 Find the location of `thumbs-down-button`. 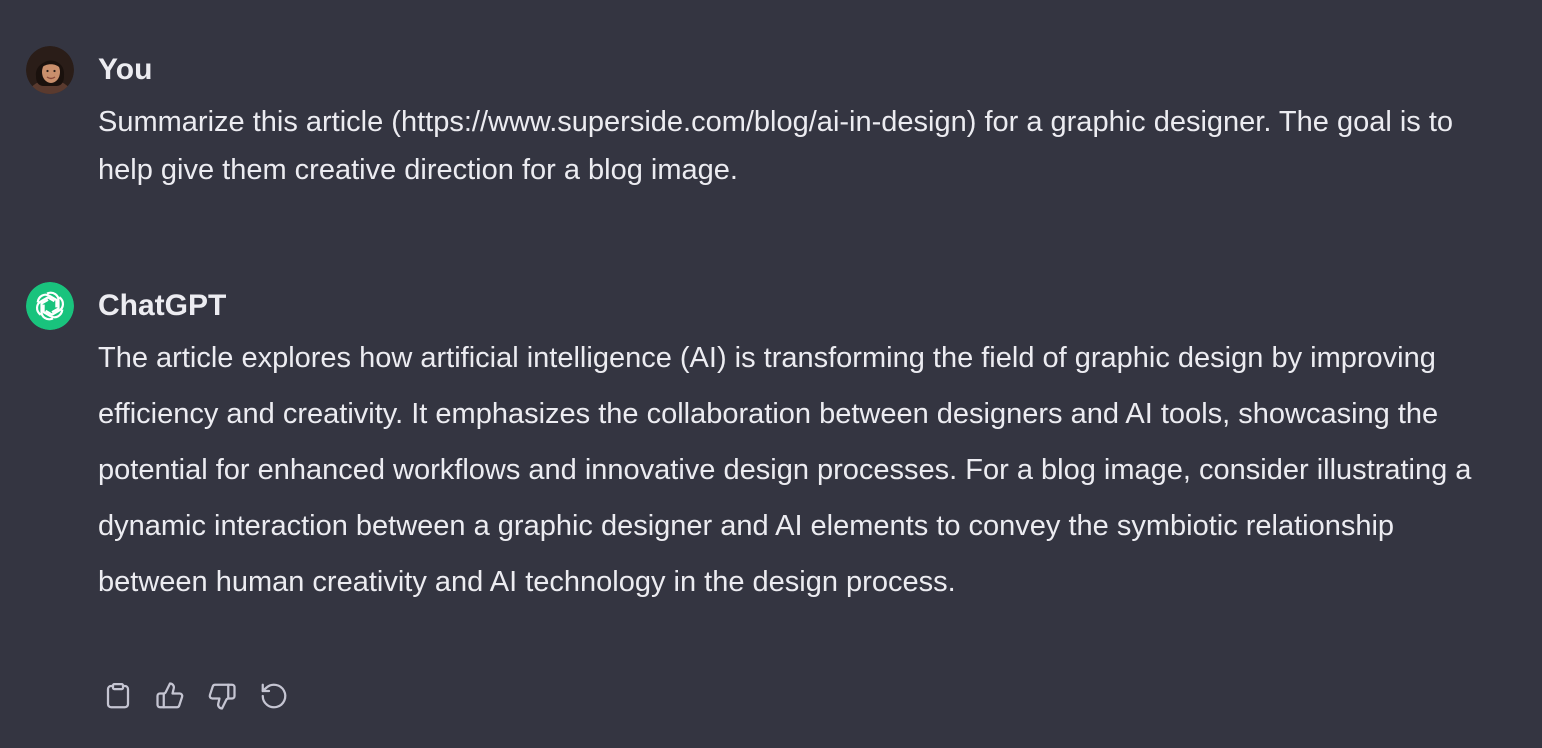

thumbs-down-button is located at coordinates (222, 696).